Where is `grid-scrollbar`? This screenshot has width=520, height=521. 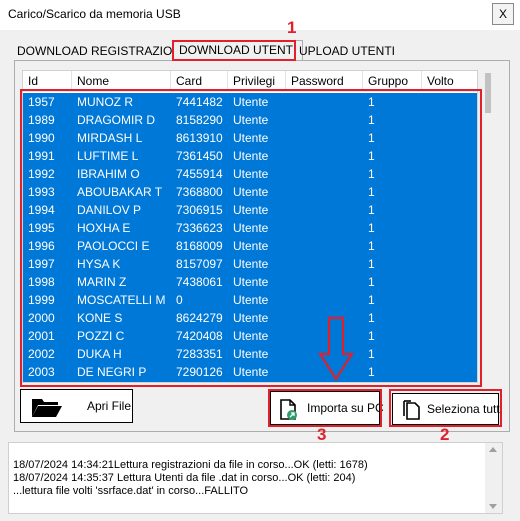
grid-scrollbar is located at coordinates (488, 226).